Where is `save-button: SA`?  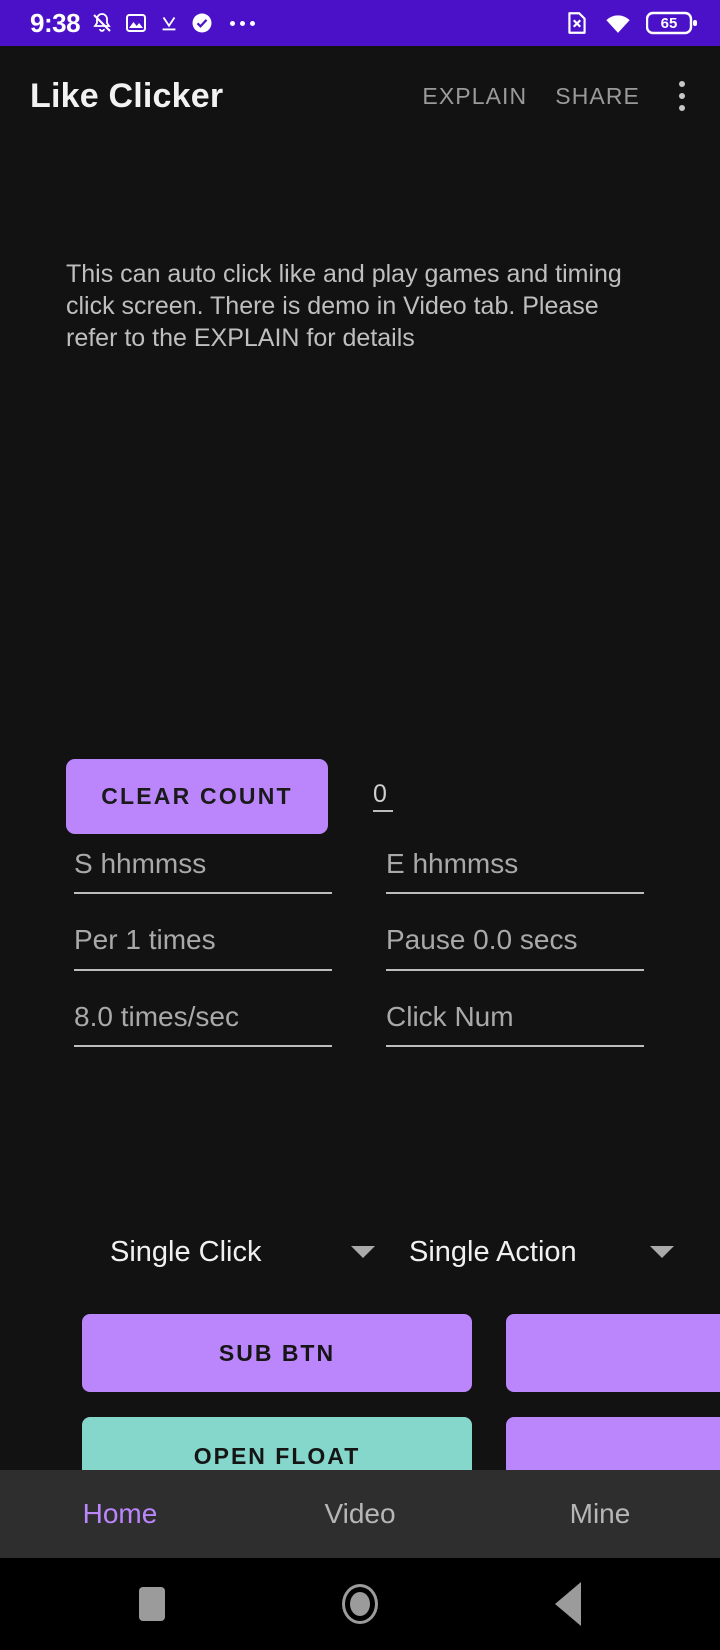 save-button: SA is located at coordinates (613, 1443).